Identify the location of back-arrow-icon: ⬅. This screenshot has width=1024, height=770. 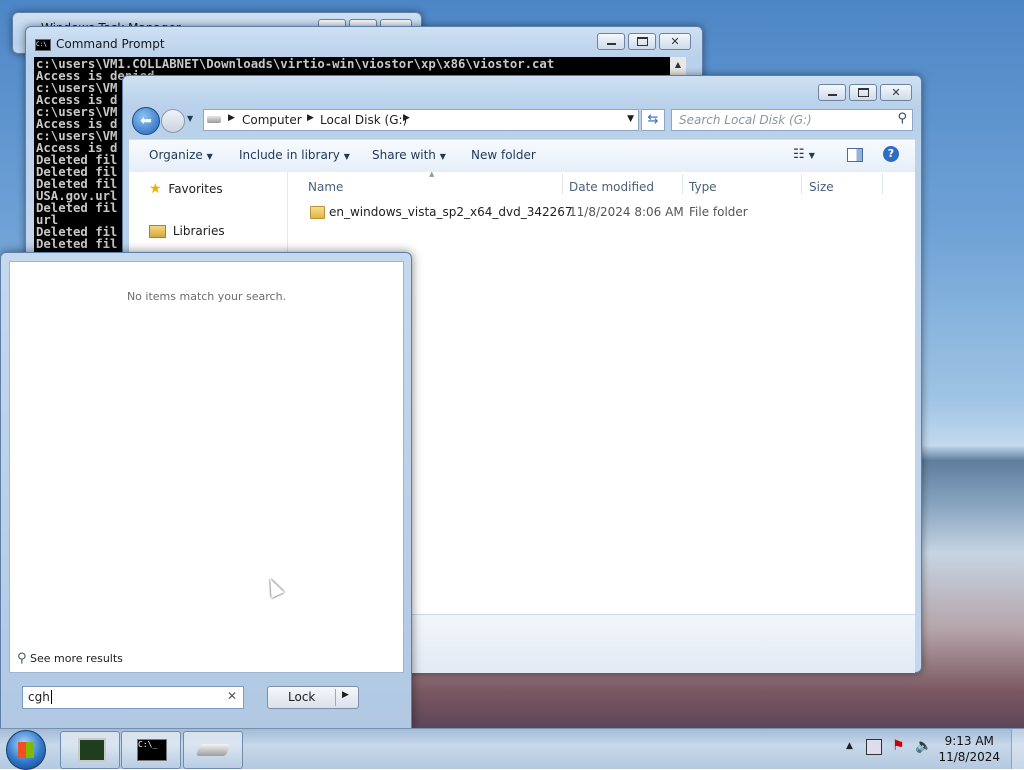
(146, 121).